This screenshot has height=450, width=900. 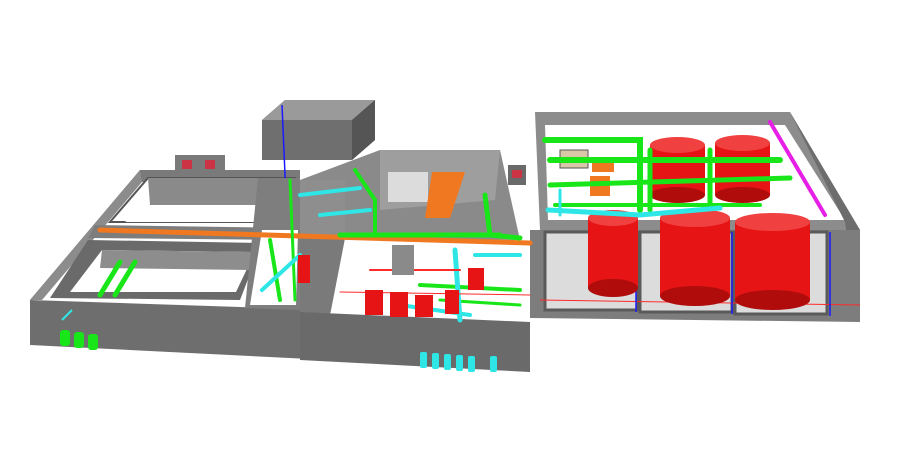 I want to click on tank-back-left, so click(x=677, y=170).